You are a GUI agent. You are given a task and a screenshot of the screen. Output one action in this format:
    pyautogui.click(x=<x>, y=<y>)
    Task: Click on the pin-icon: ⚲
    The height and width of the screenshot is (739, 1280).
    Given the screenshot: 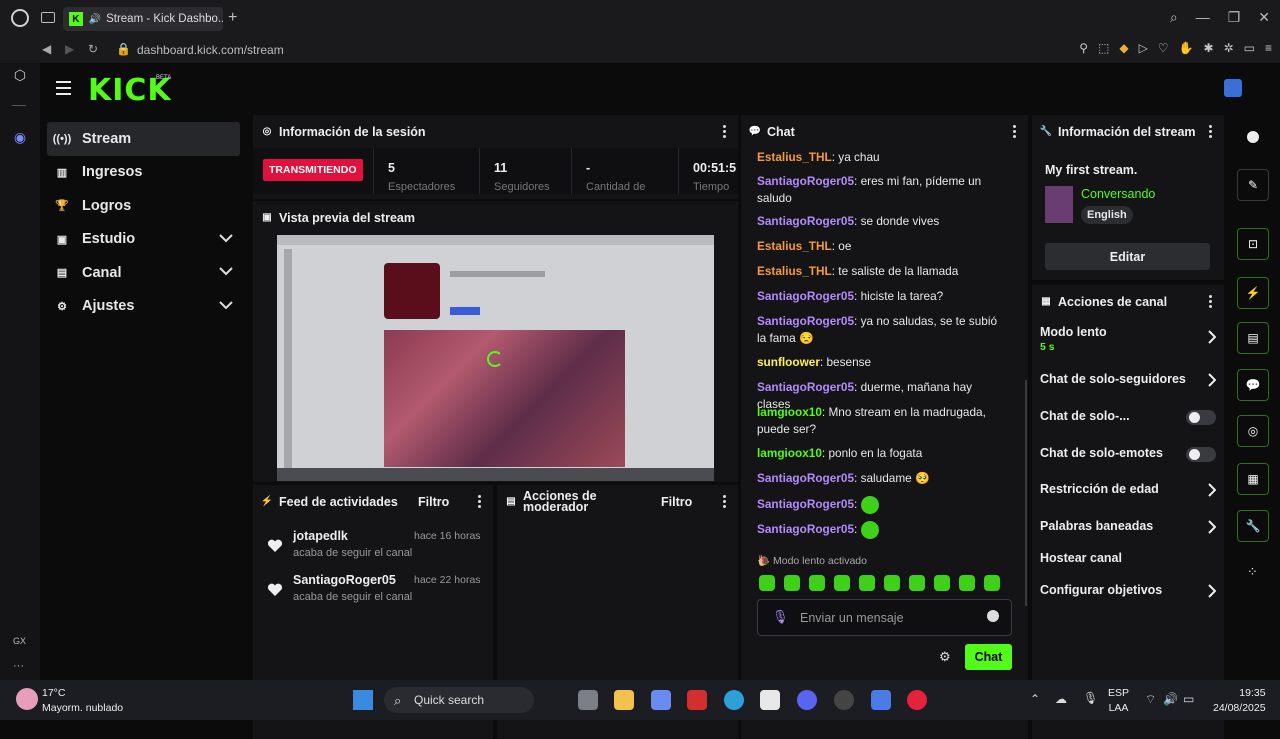 What is the action you would take?
    pyautogui.click(x=1083, y=48)
    